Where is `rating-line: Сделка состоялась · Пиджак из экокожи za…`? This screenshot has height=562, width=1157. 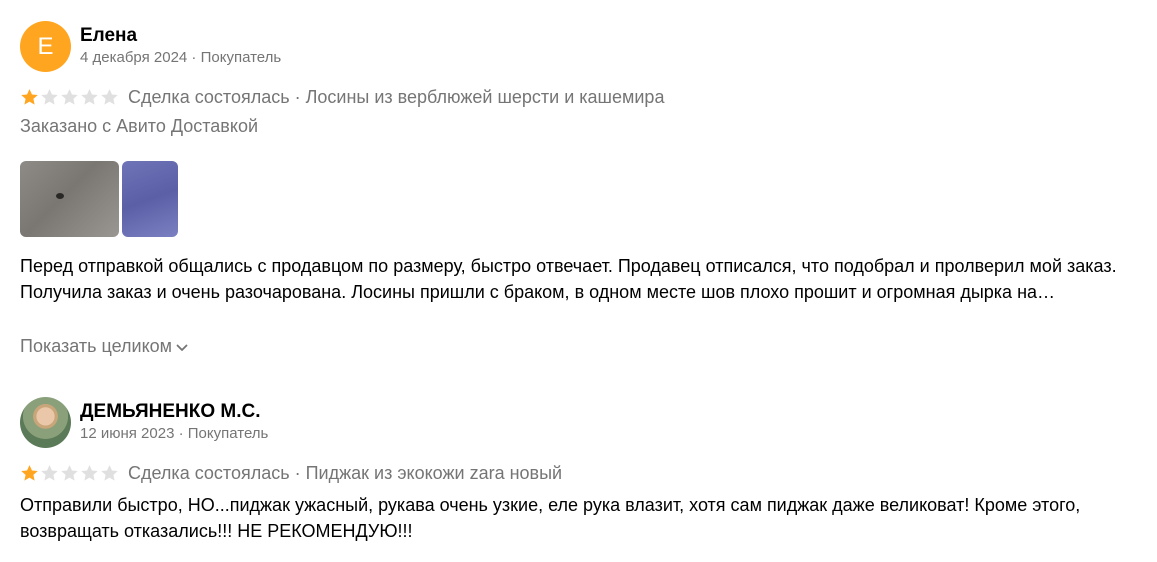
rating-line: Сделка состоялась · Пиджак из экокожи za… is located at coordinates (585, 473).